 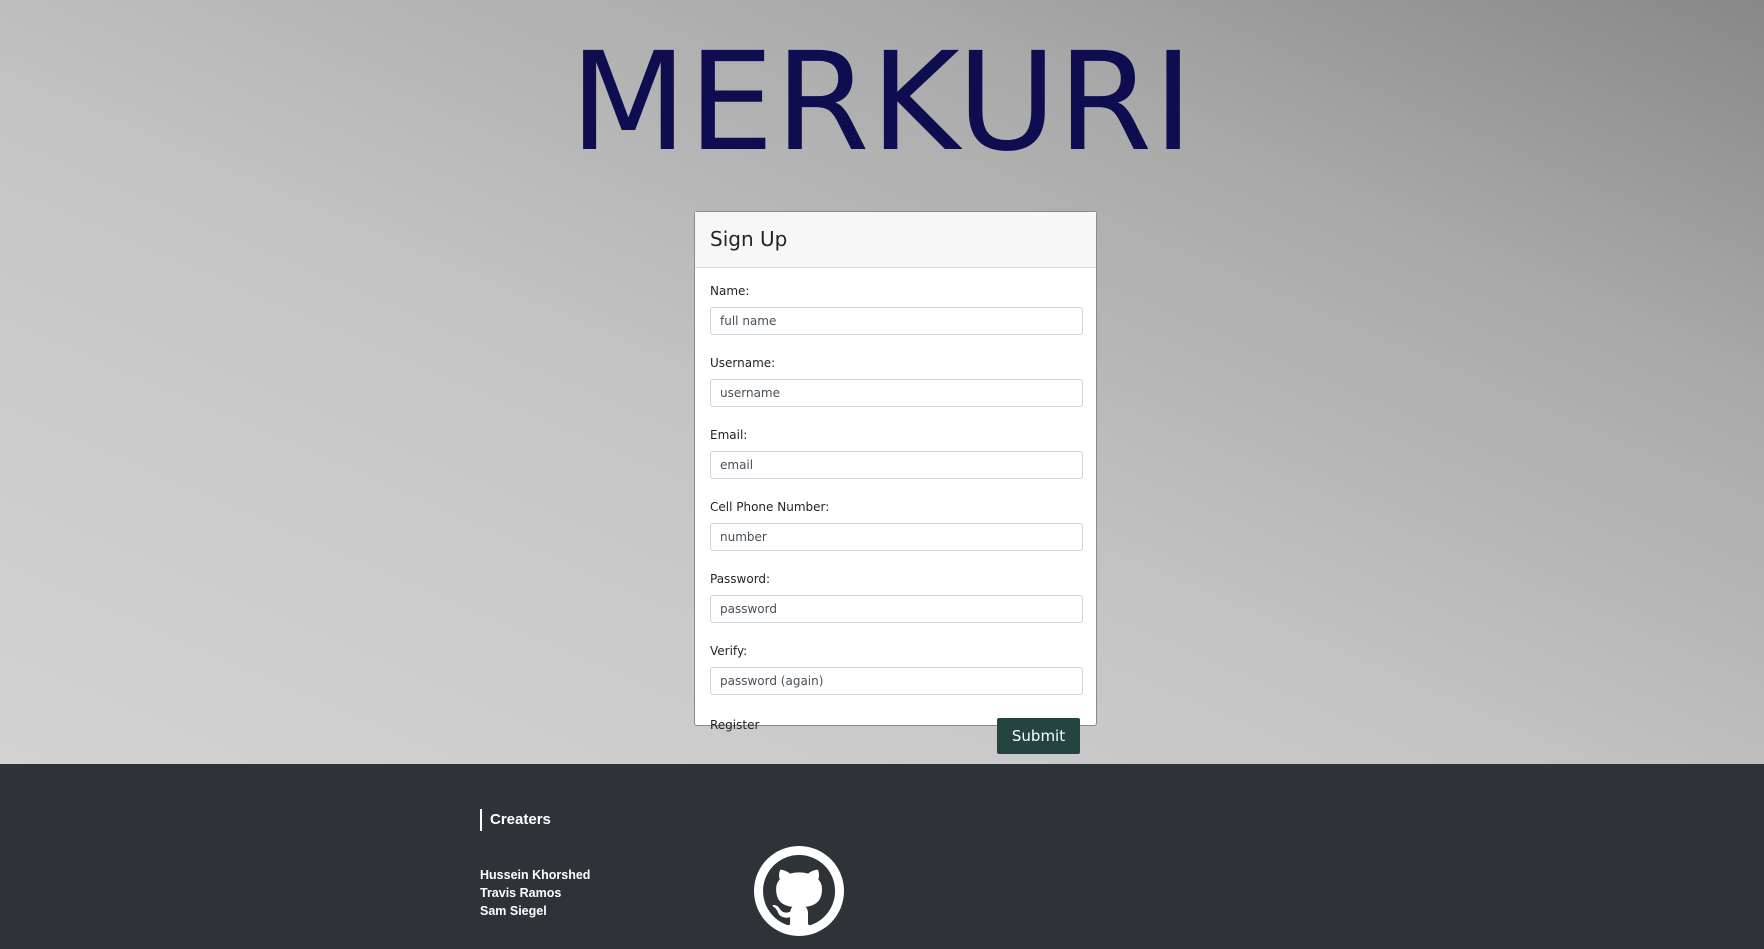 I want to click on email-label: Email:, so click(x=729, y=435).